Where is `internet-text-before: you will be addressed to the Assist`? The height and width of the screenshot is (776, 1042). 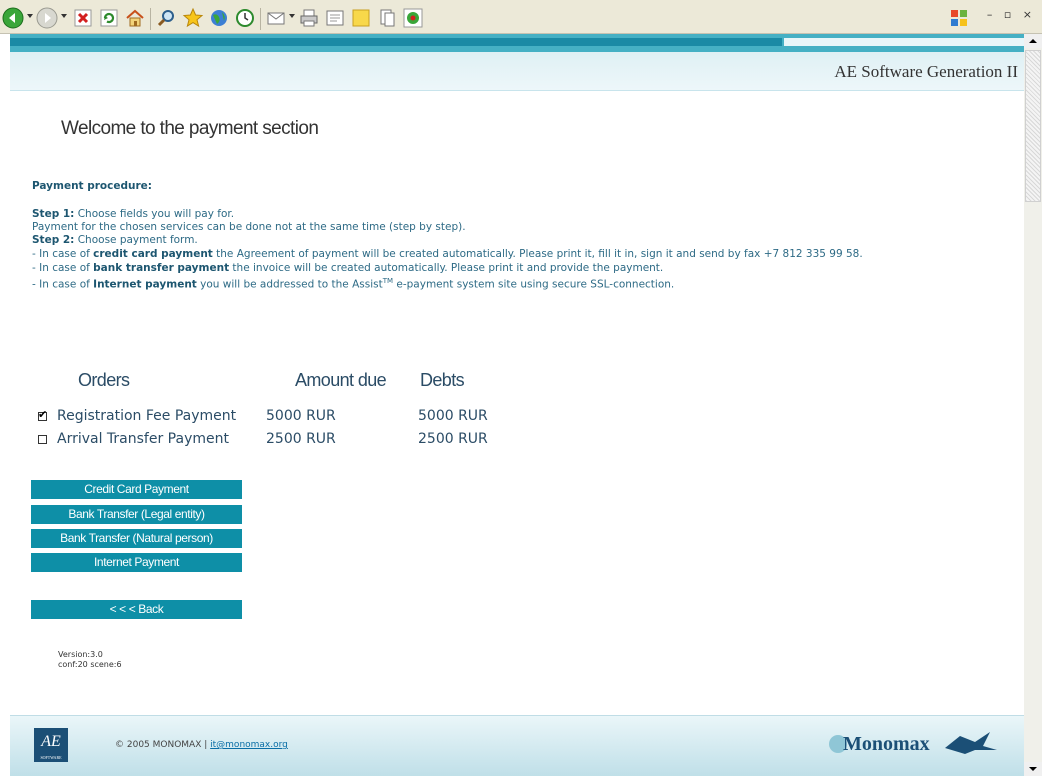
internet-text-before: you will be addressed to the Assist is located at coordinates (289, 284).